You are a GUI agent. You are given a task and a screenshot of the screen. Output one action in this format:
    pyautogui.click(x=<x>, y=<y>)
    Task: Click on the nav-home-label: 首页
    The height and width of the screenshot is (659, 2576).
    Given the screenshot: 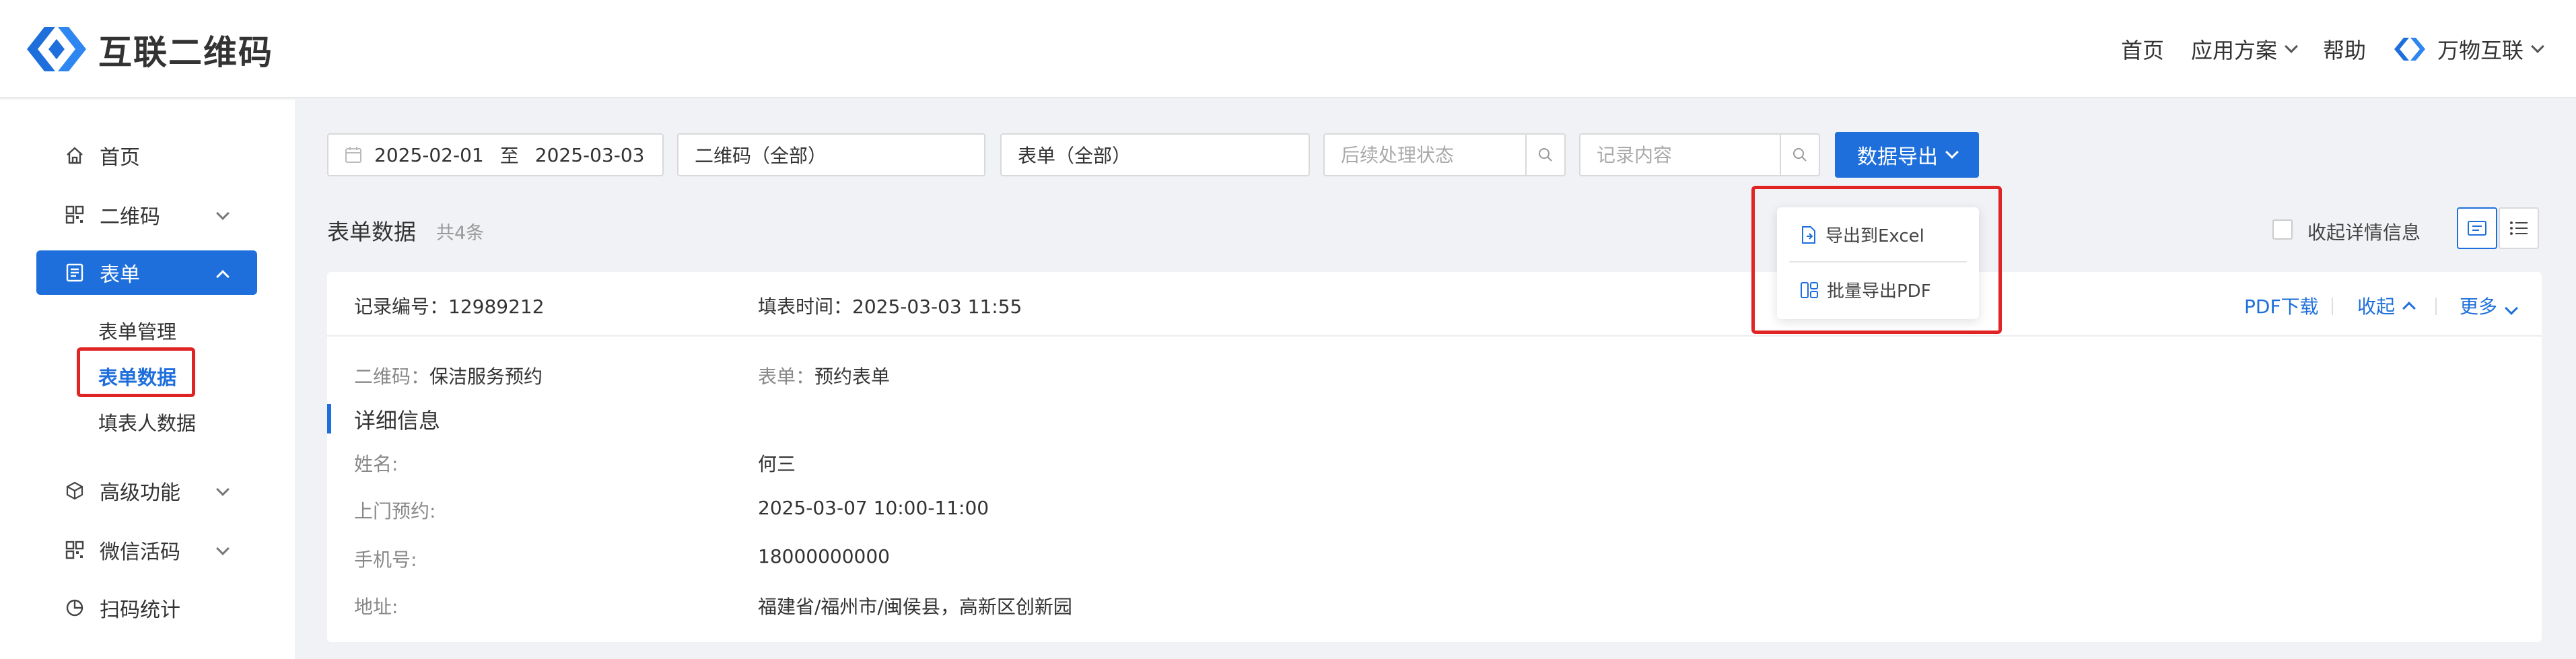 What is the action you would take?
    pyautogui.click(x=2142, y=50)
    